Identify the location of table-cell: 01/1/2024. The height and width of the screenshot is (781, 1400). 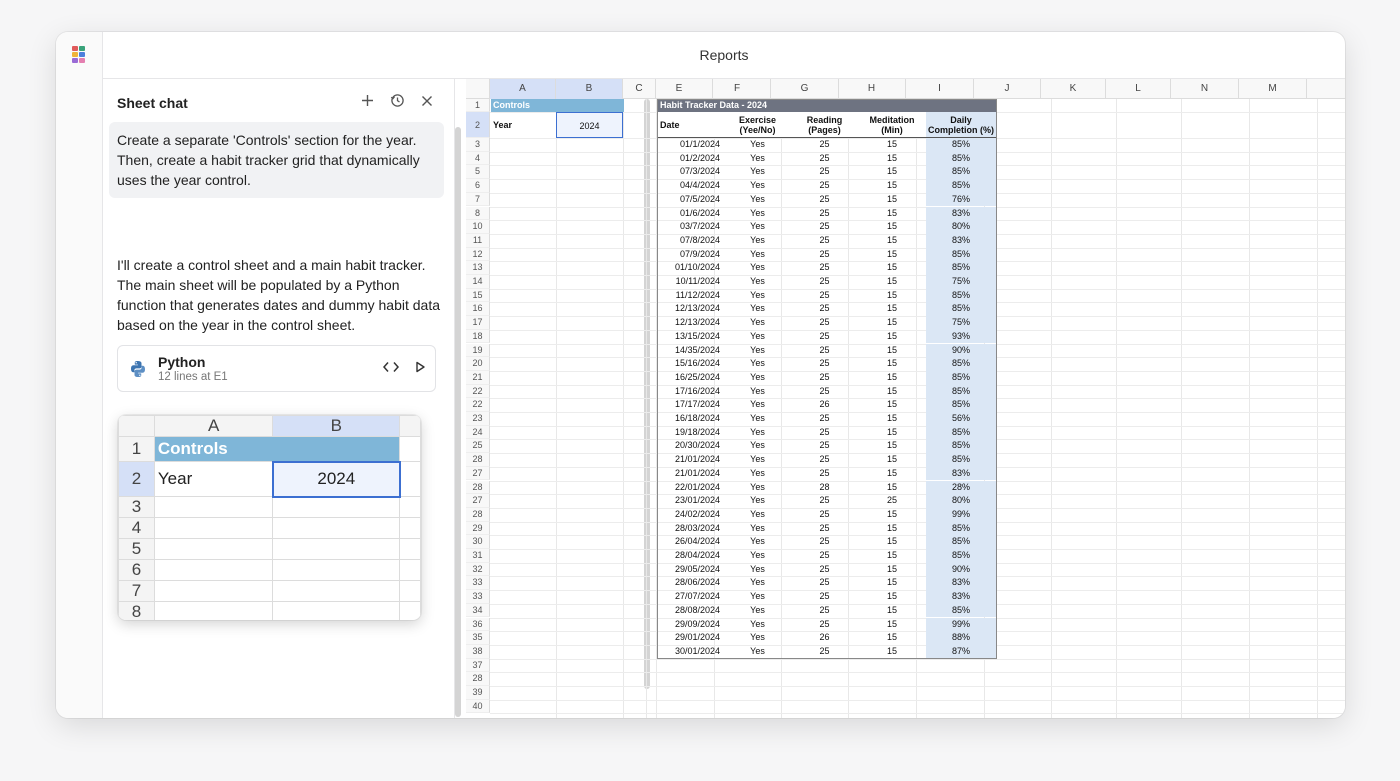
(691, 145).